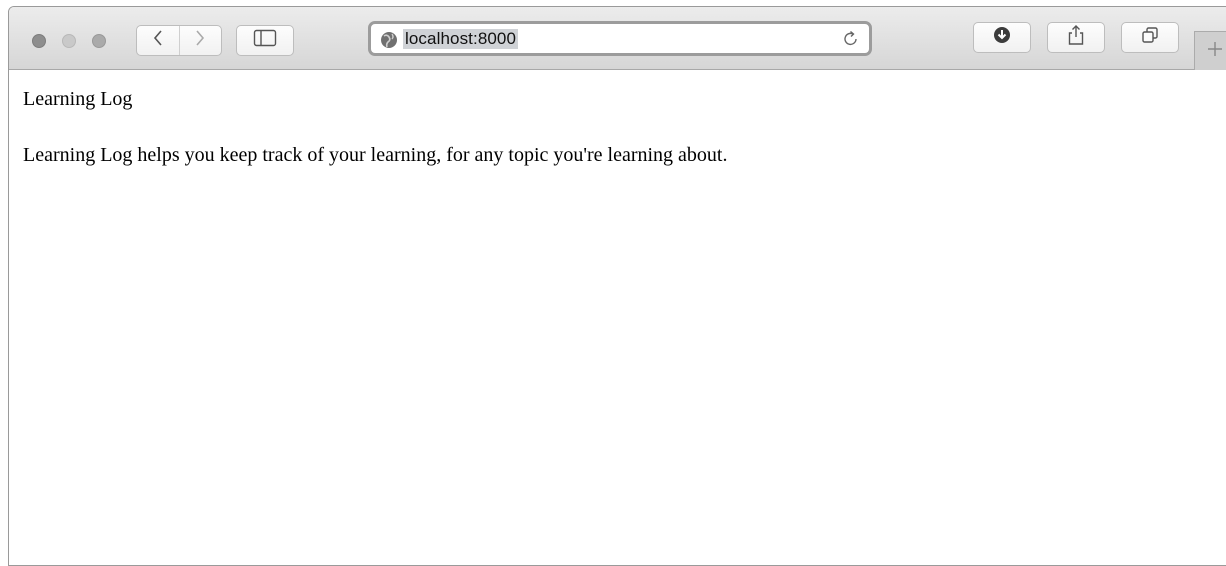  I want to click on url-text: localhost:8000, so click(461, 39).